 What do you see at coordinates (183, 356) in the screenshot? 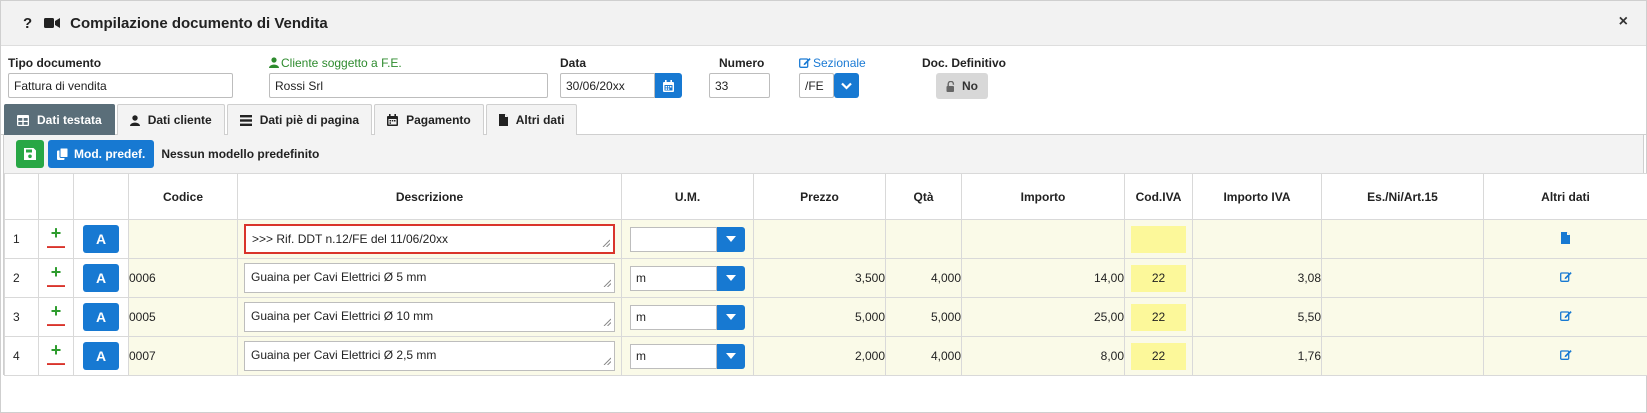
I see `codice-cell: 0007` at bounding box center [183, 356].